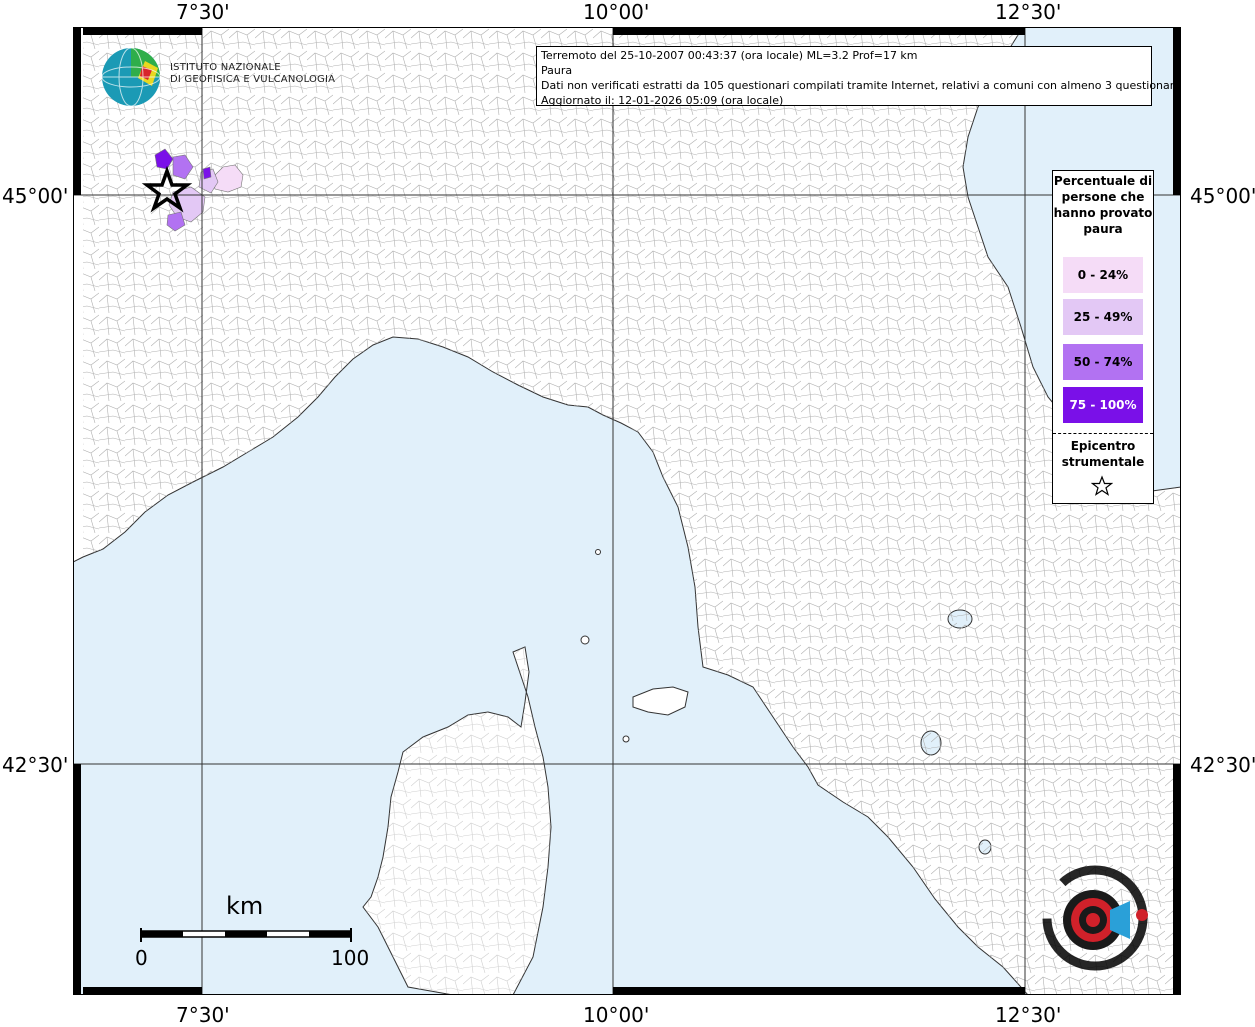 This screenshot has width=1255, height=1027. I want to click on legend-epicenter-label: Epicentro strumentale, so click(1103, 454).